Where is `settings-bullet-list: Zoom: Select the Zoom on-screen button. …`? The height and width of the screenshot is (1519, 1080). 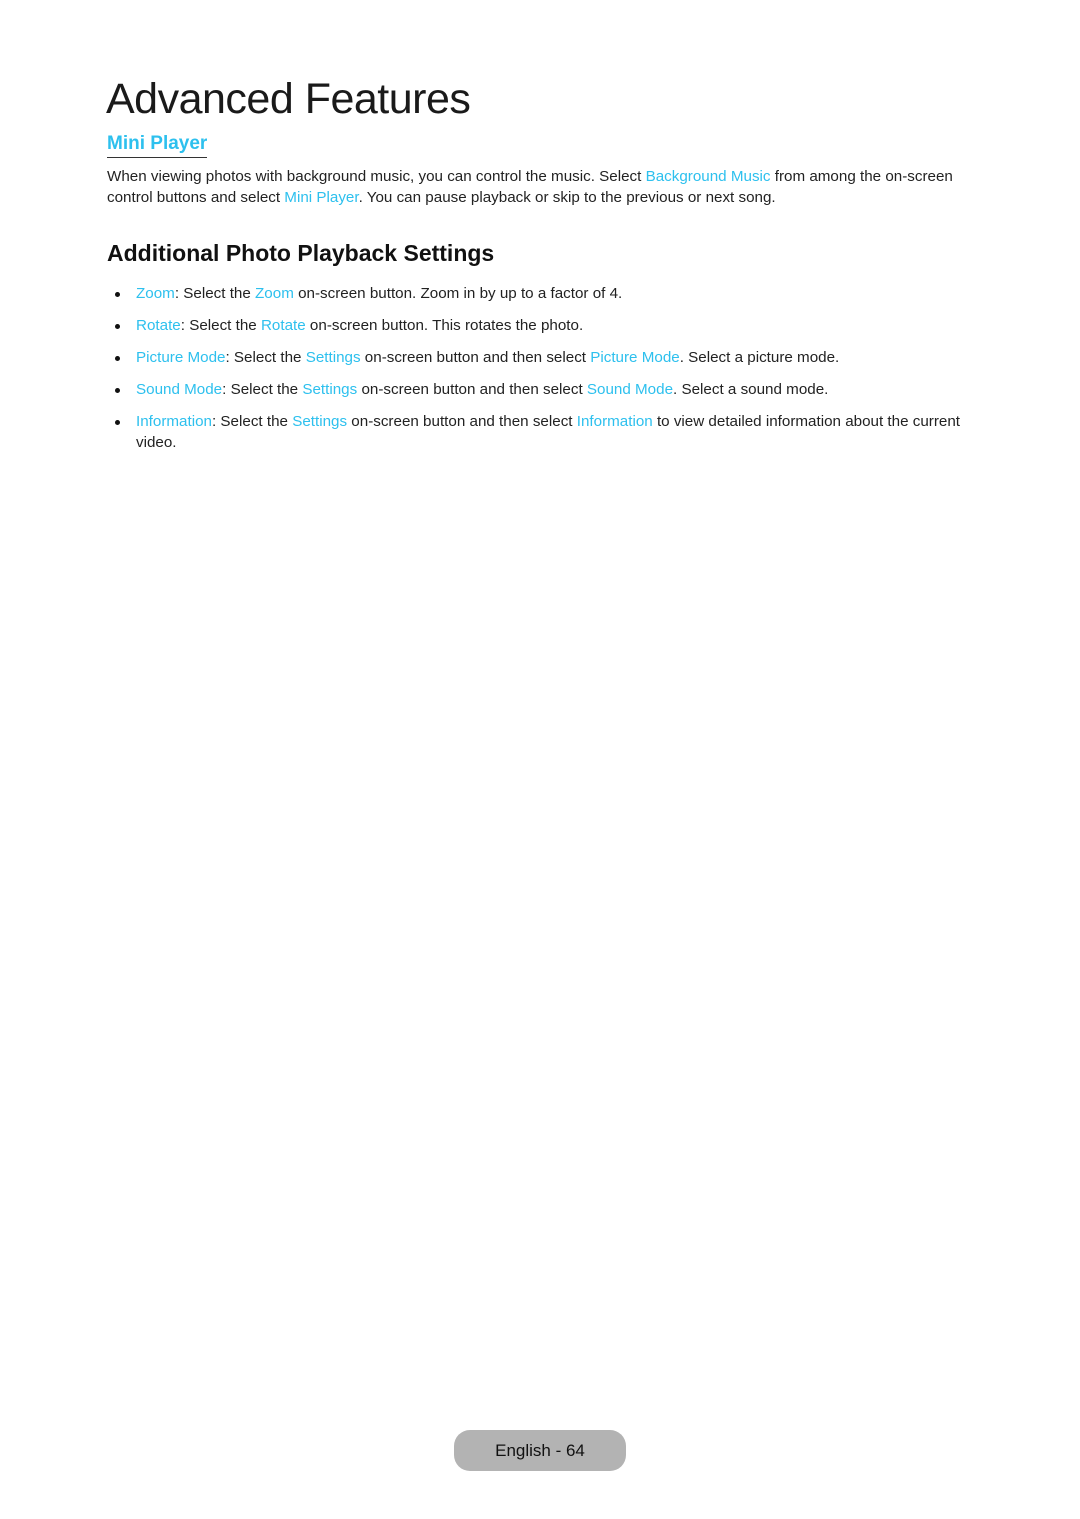
settings-bullet-list: Zoom: Select the Zoom on-screen button. … is located at coordinates (547, 374).